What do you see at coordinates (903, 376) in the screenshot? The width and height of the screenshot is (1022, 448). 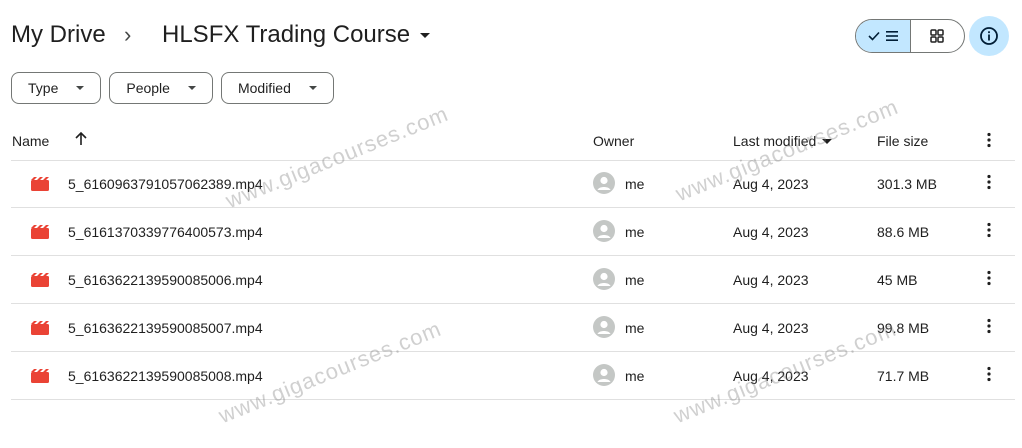 I see `file-size: 71.7 MB` at bounding box center [903, 376].